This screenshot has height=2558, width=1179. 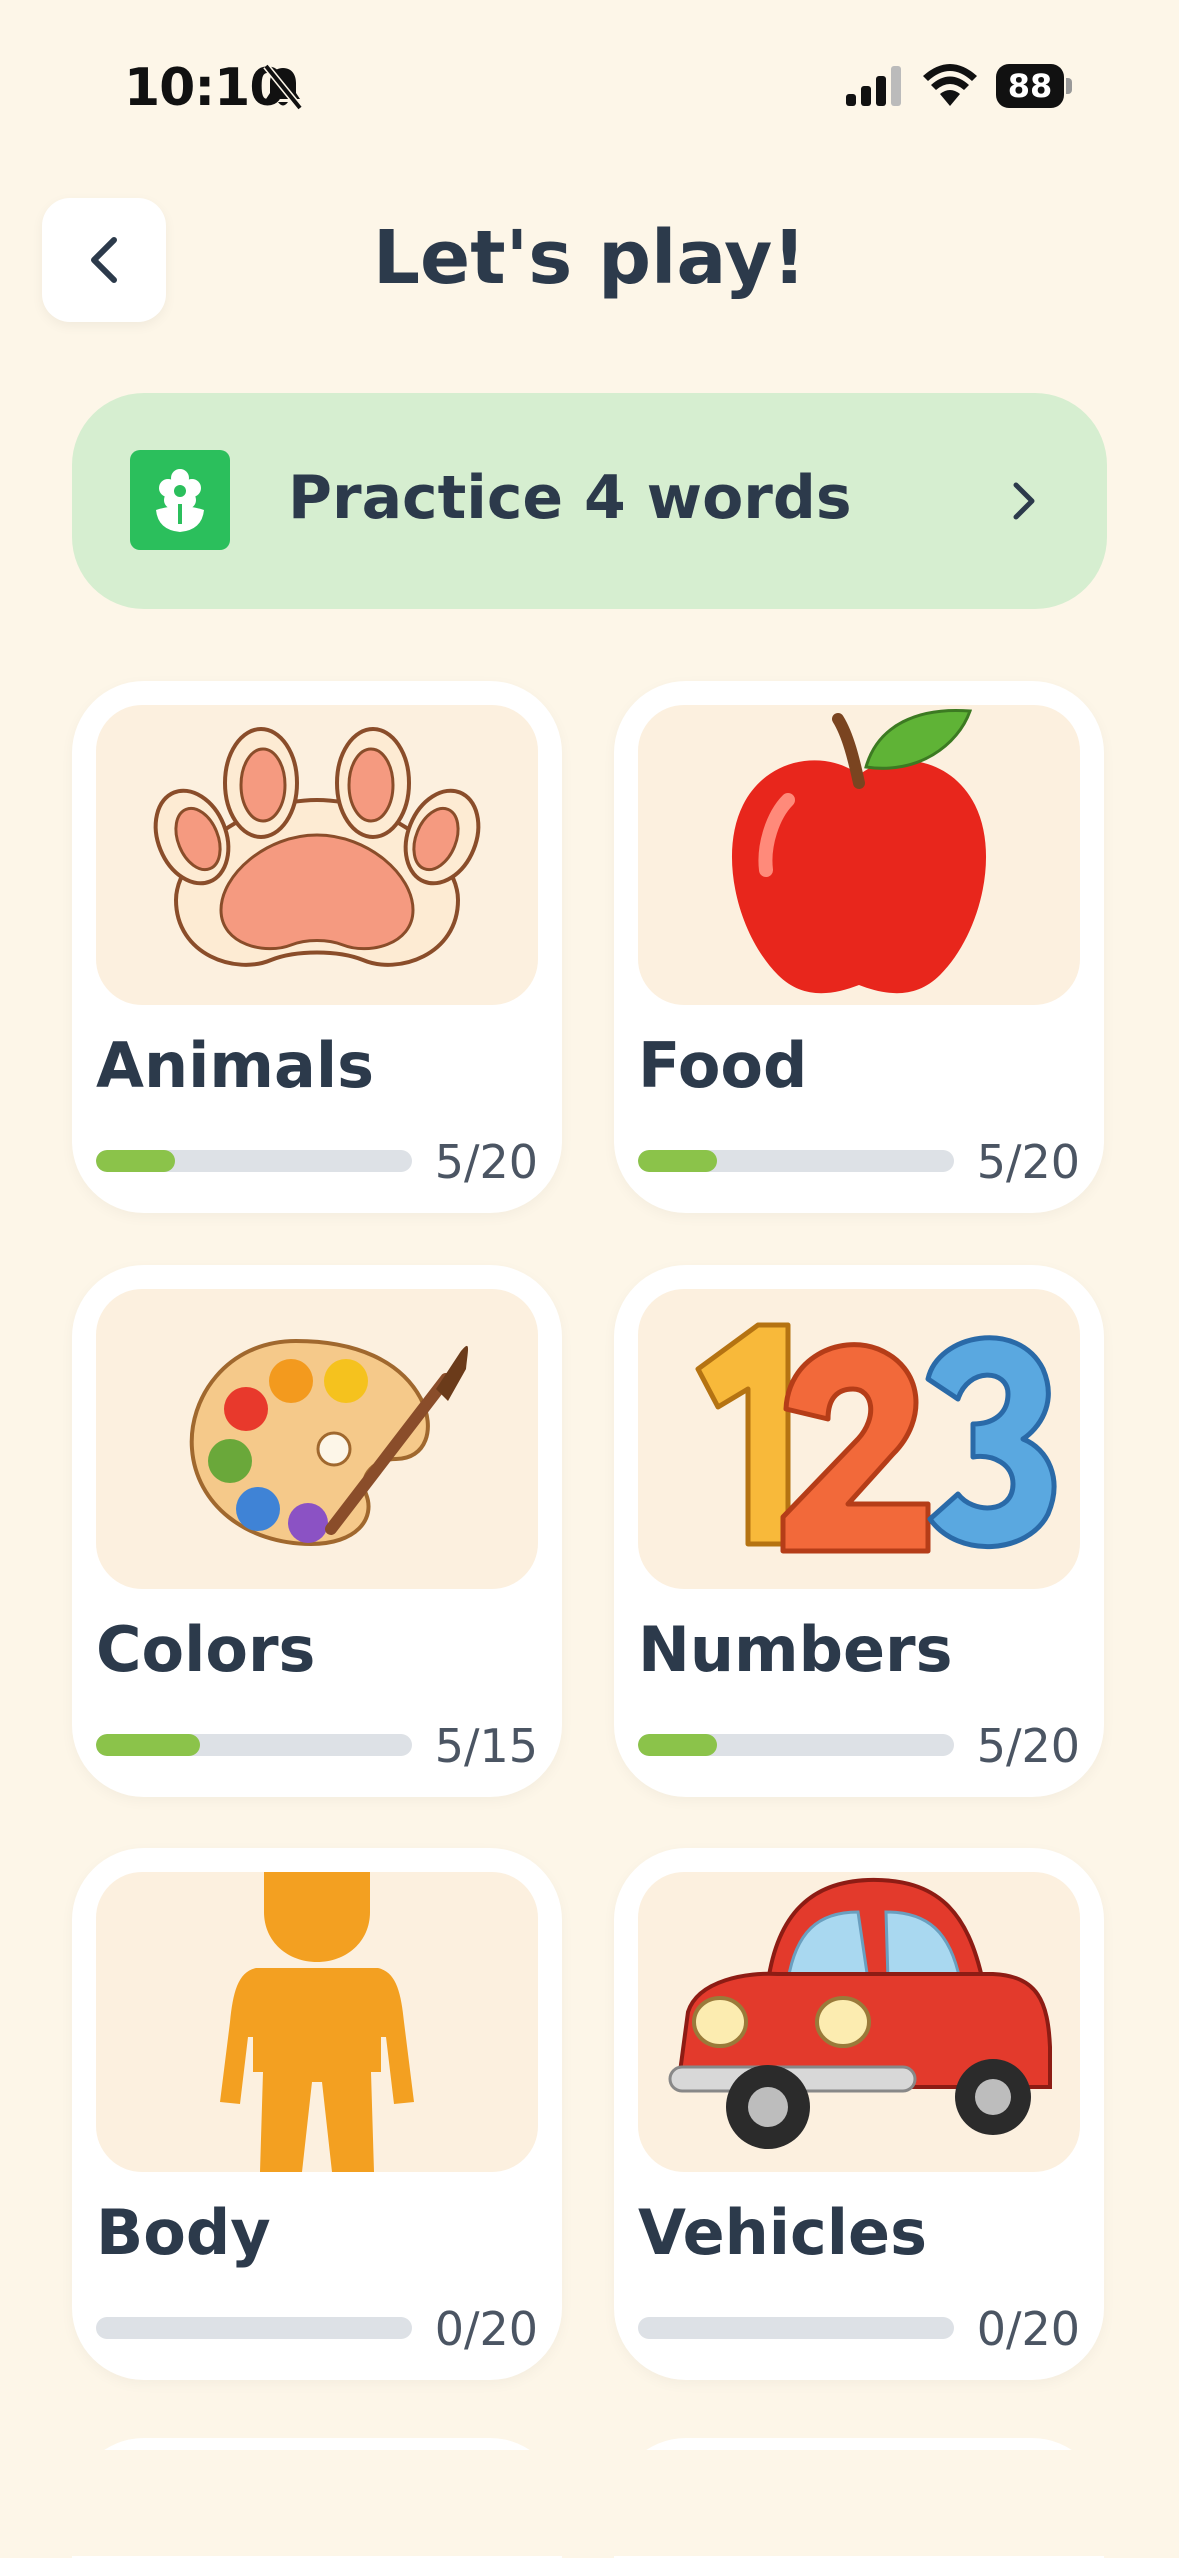 What do you see at coordinates (329, 1442) in the screenshot?
I see `palette-icon` at bounding box center [329, 1442].